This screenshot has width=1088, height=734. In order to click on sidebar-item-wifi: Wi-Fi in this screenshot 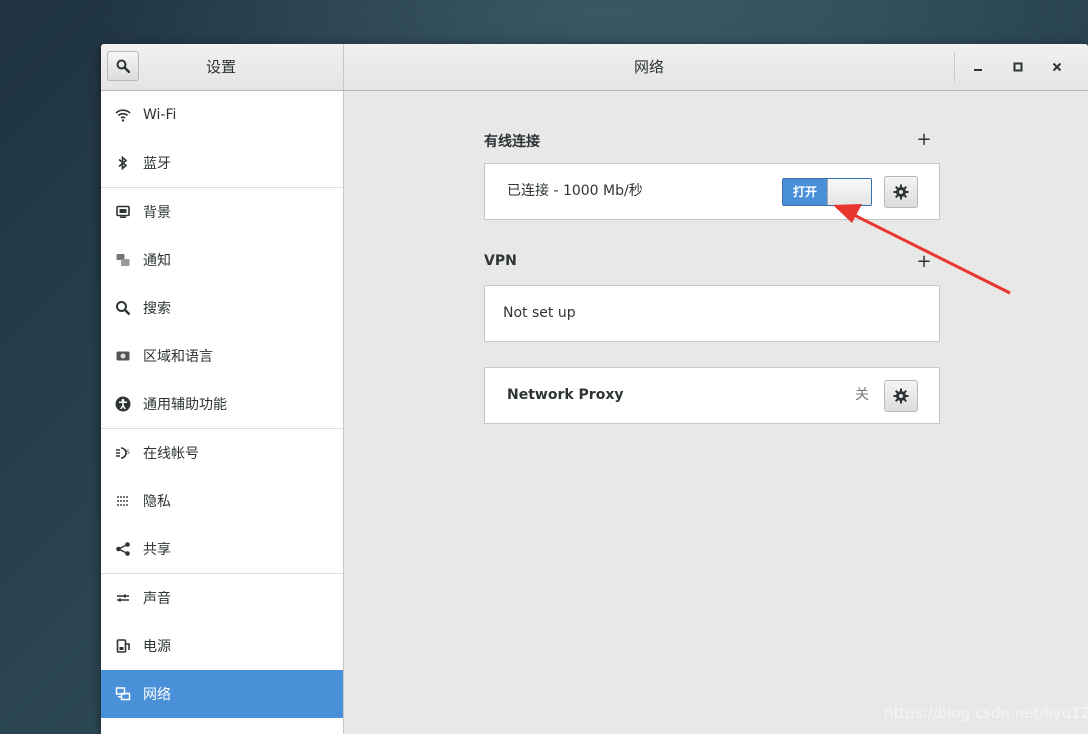, I will do `click(222, 115)`.